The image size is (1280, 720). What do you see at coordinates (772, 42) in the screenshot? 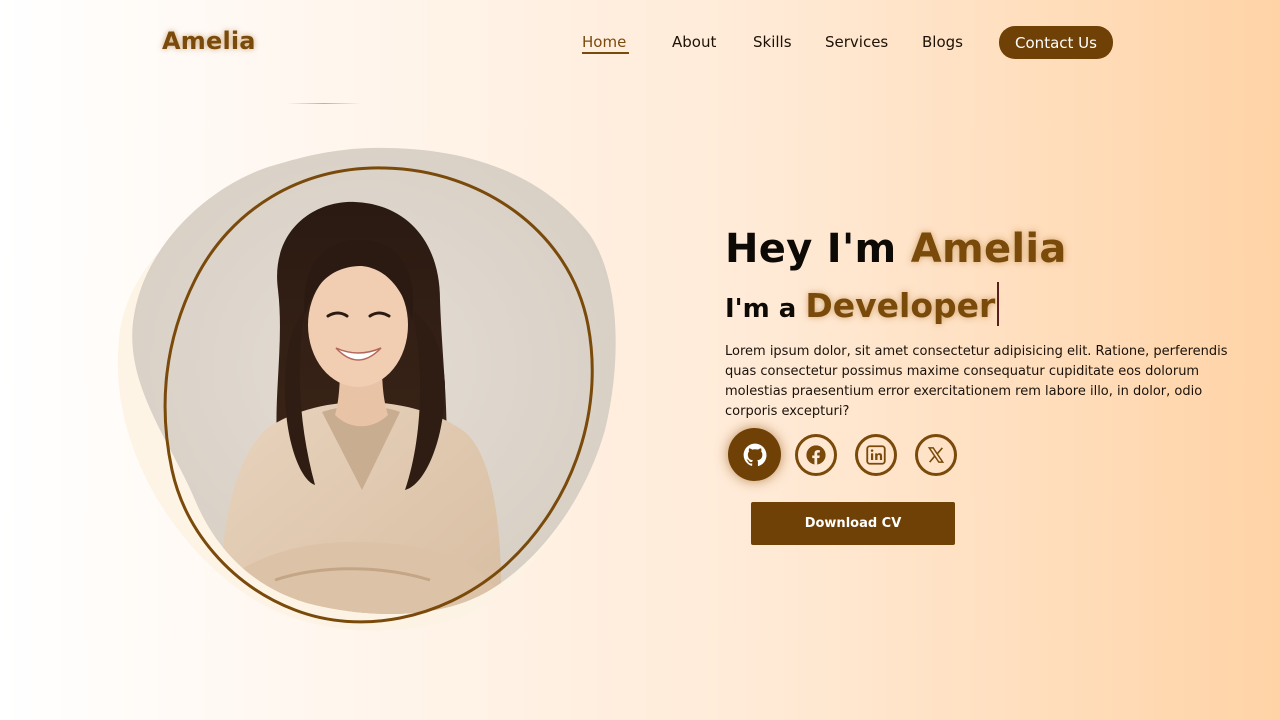
I see `nav-skills: Skills` at bounding box center [772, 42].